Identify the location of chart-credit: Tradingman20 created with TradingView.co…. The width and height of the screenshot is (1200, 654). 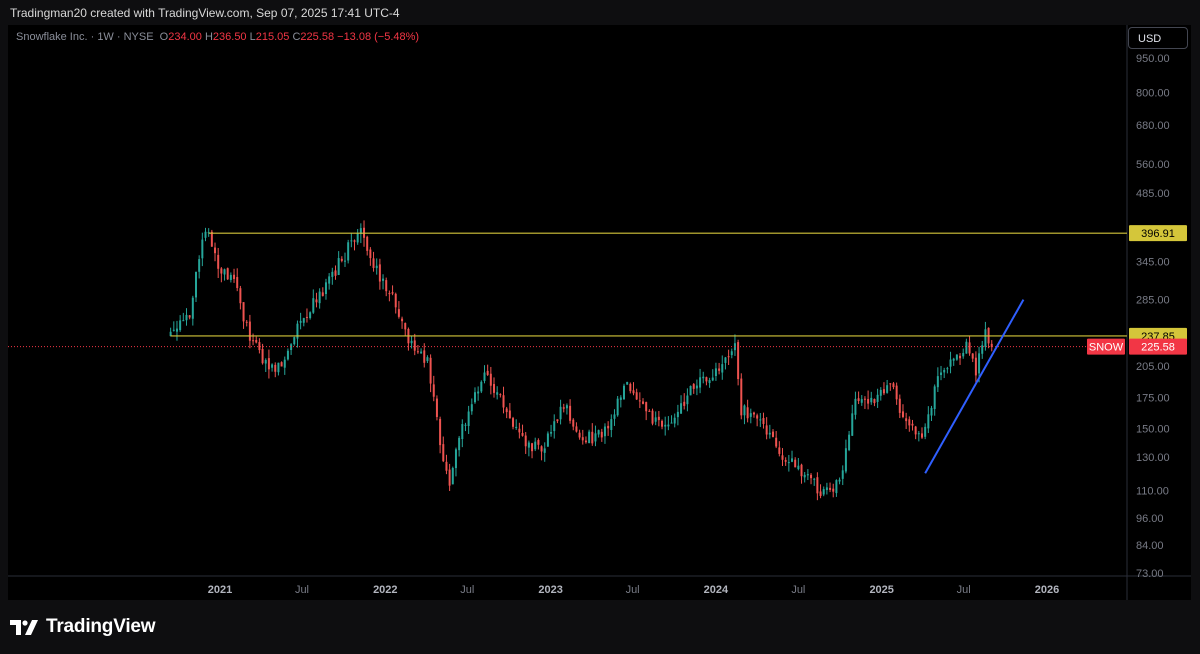
(205, 13).